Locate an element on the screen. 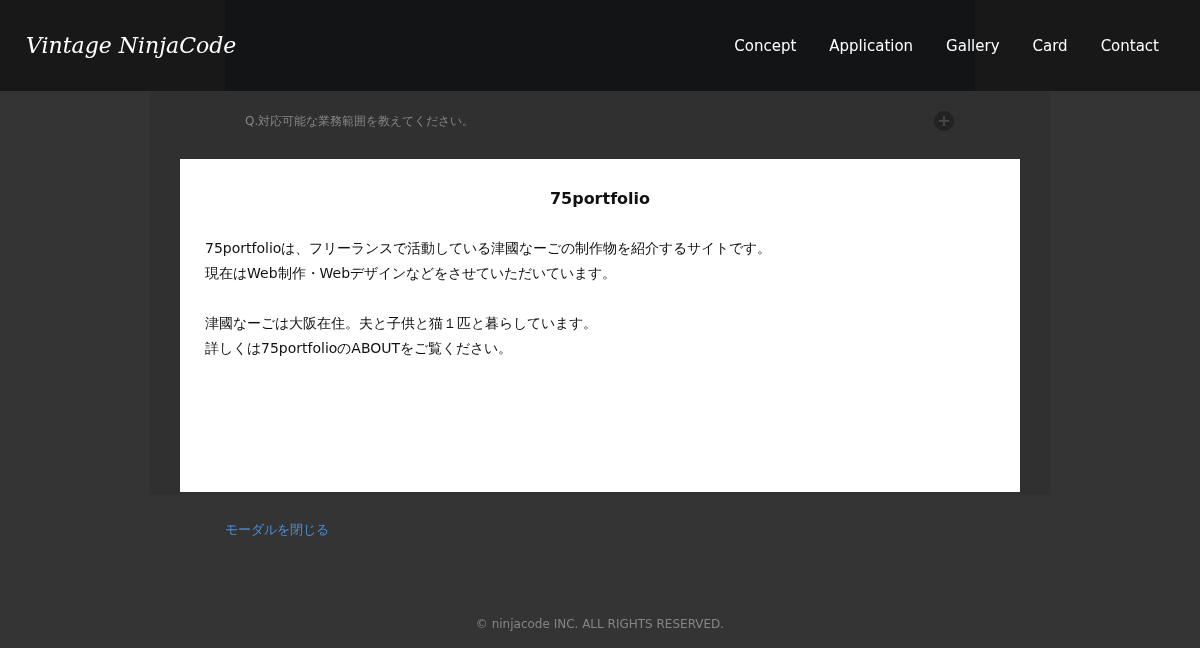 The width and height of the screenshot is (1200, 648). question-text: Q.対応可能な業務範囲を教えてください。 is located at coordinates (360, 121).